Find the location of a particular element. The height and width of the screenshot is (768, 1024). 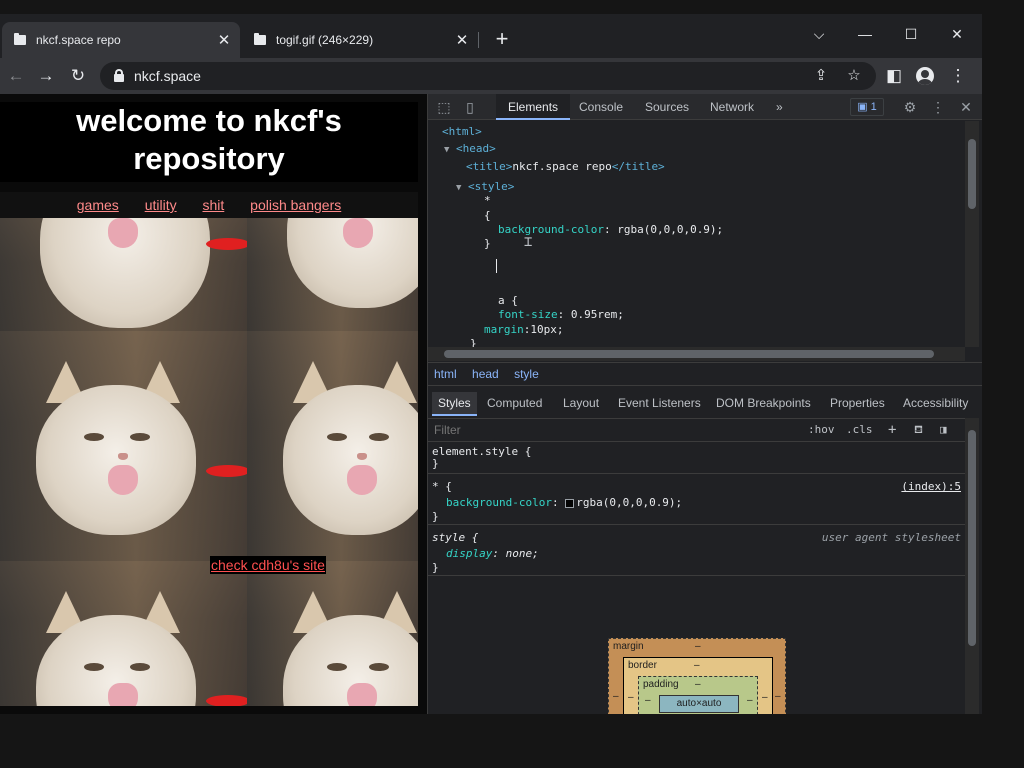

tab-elements: Elements is located at coordinates (533, 107).